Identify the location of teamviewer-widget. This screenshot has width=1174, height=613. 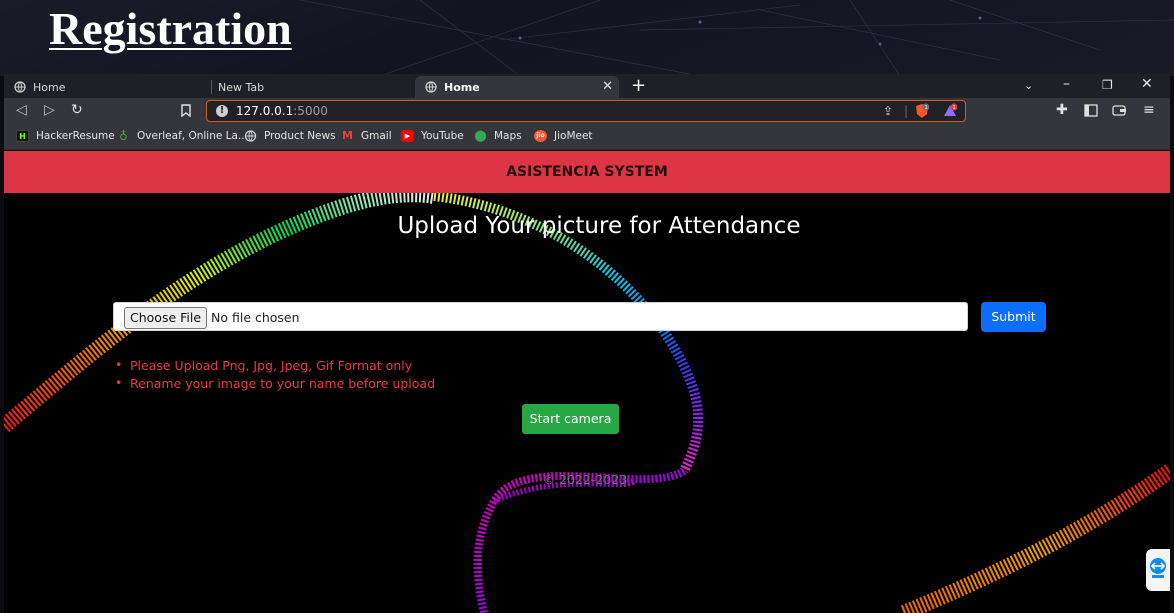
(1158, 570).